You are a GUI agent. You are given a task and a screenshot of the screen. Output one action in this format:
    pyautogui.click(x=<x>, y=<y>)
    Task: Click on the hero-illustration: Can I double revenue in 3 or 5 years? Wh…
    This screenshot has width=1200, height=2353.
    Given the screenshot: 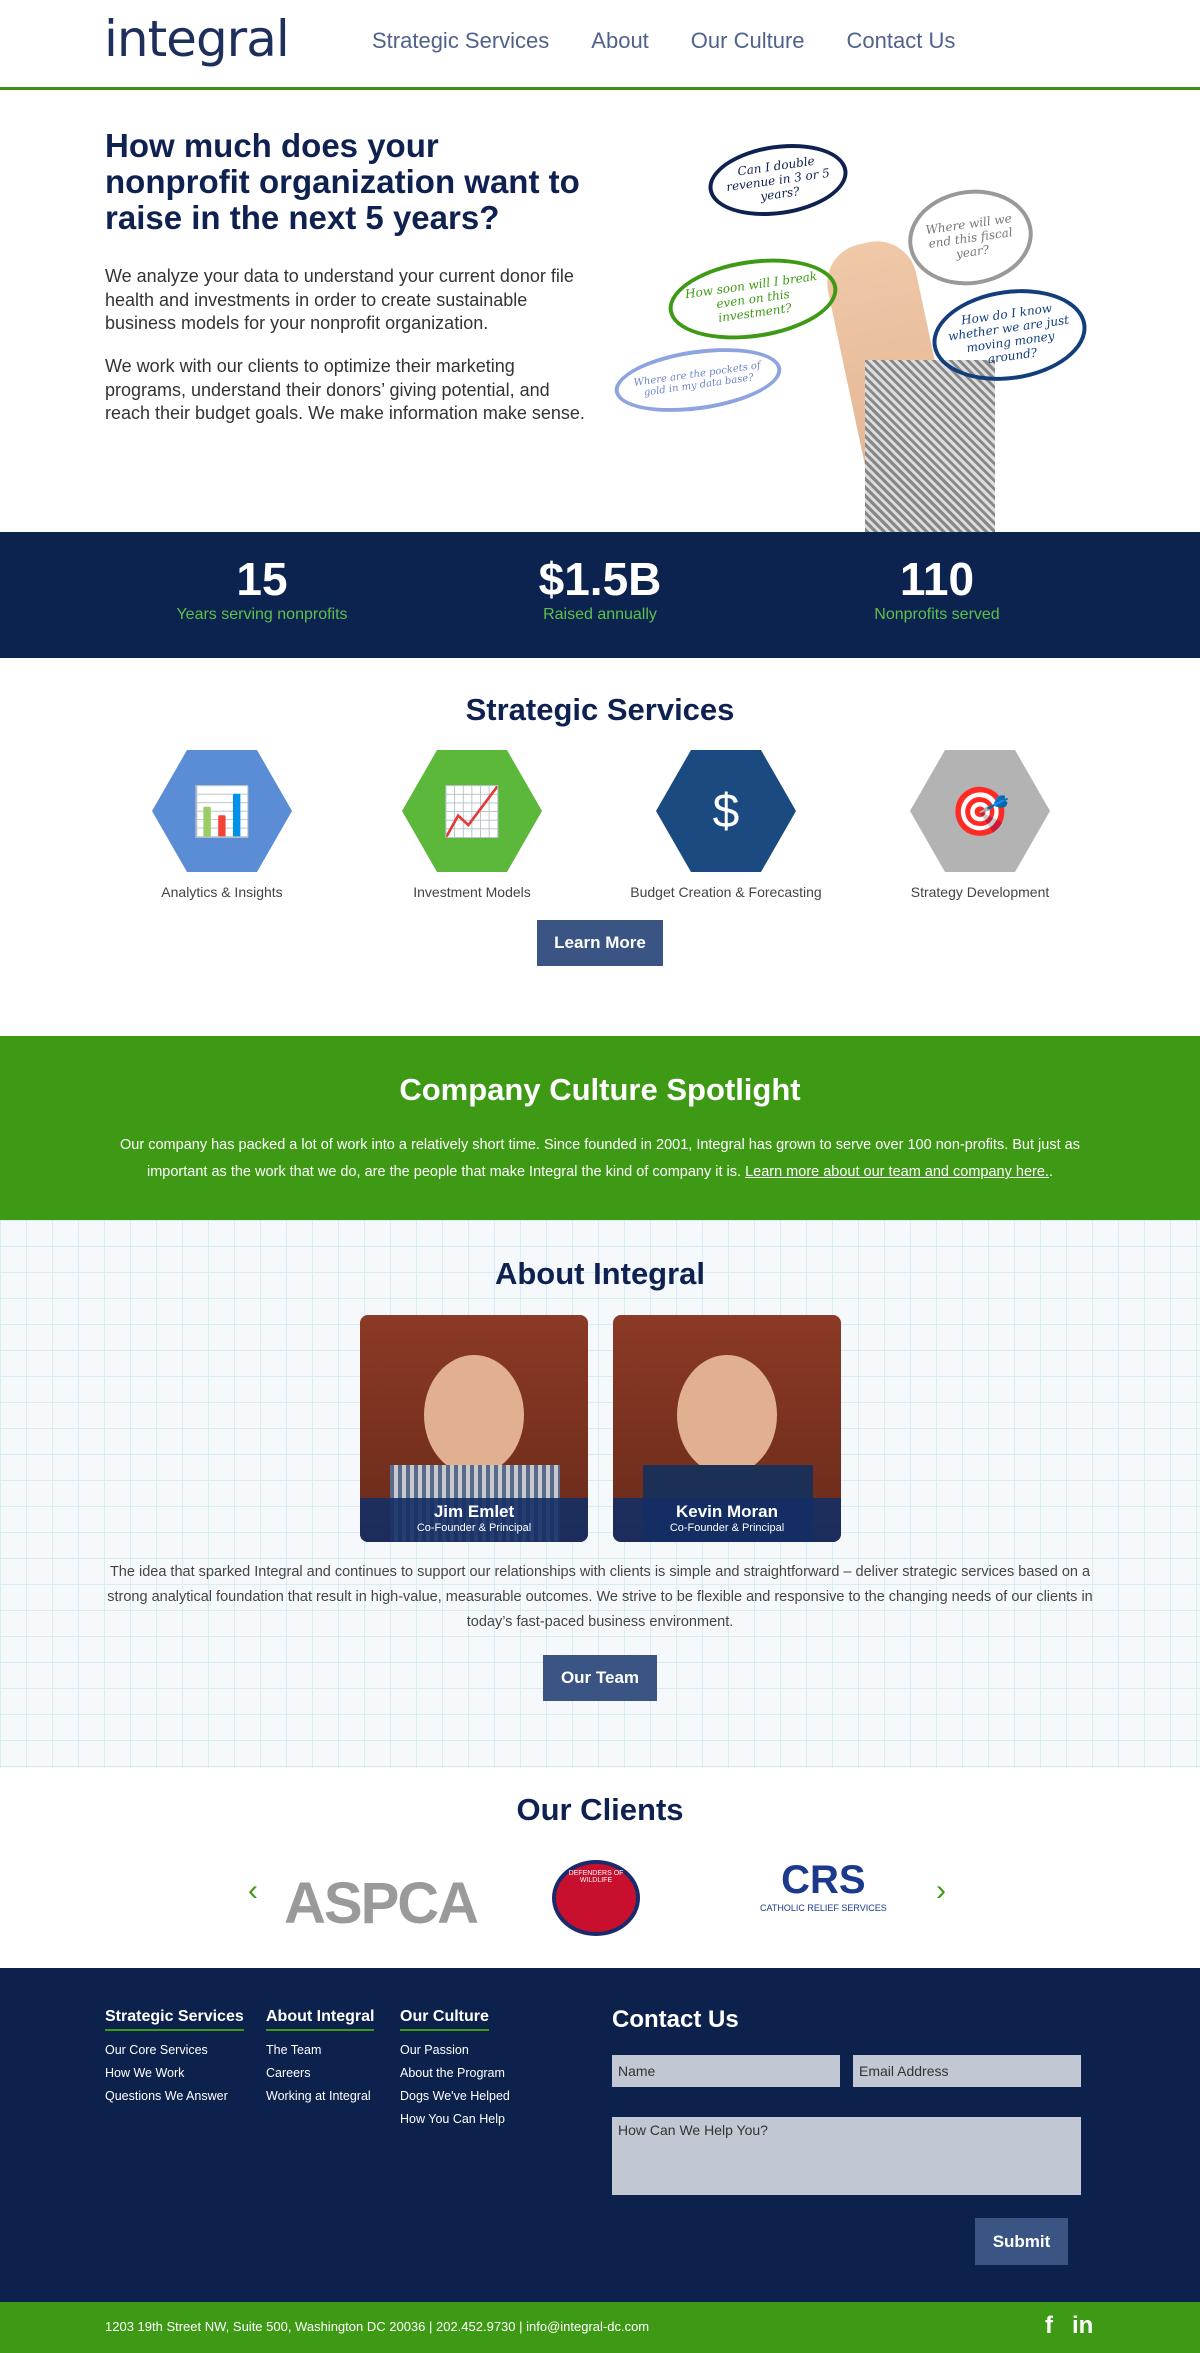 What is the action you would take?
    pyautogui.click(x=900, y=318)
    